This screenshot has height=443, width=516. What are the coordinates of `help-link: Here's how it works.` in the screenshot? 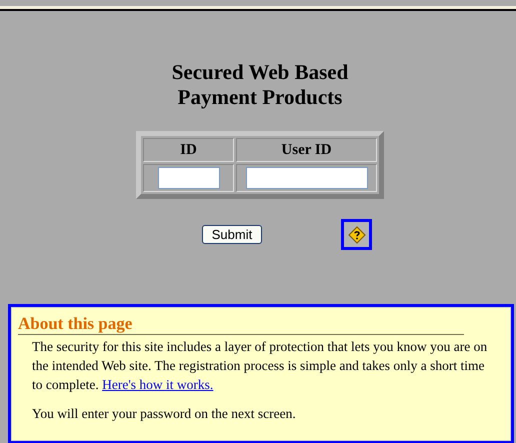 It's located at (158, 384).